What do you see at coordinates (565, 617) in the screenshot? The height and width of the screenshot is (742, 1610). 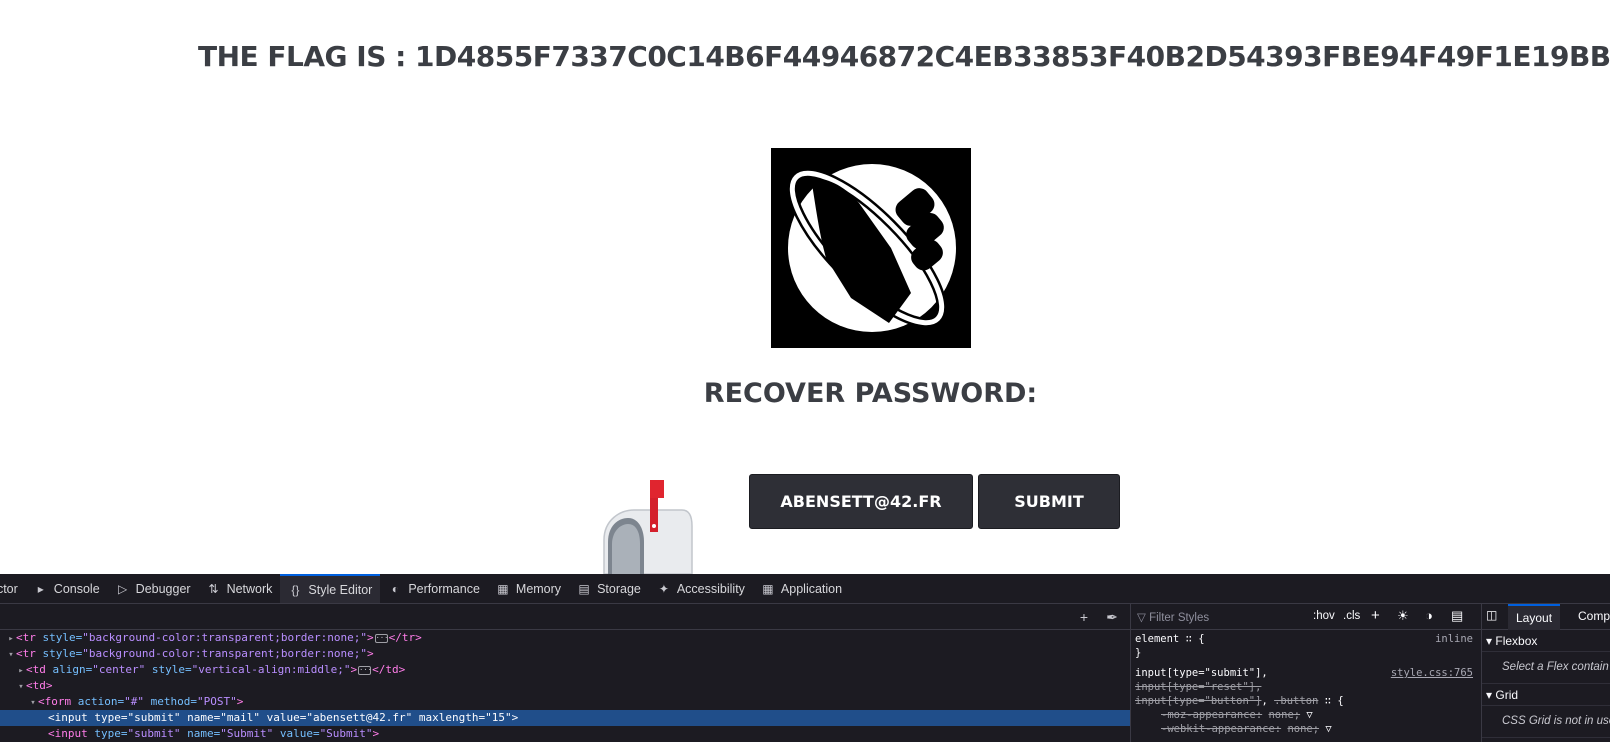 I see `markup-toolbar: + ✒` at bounding box center [565, 617].